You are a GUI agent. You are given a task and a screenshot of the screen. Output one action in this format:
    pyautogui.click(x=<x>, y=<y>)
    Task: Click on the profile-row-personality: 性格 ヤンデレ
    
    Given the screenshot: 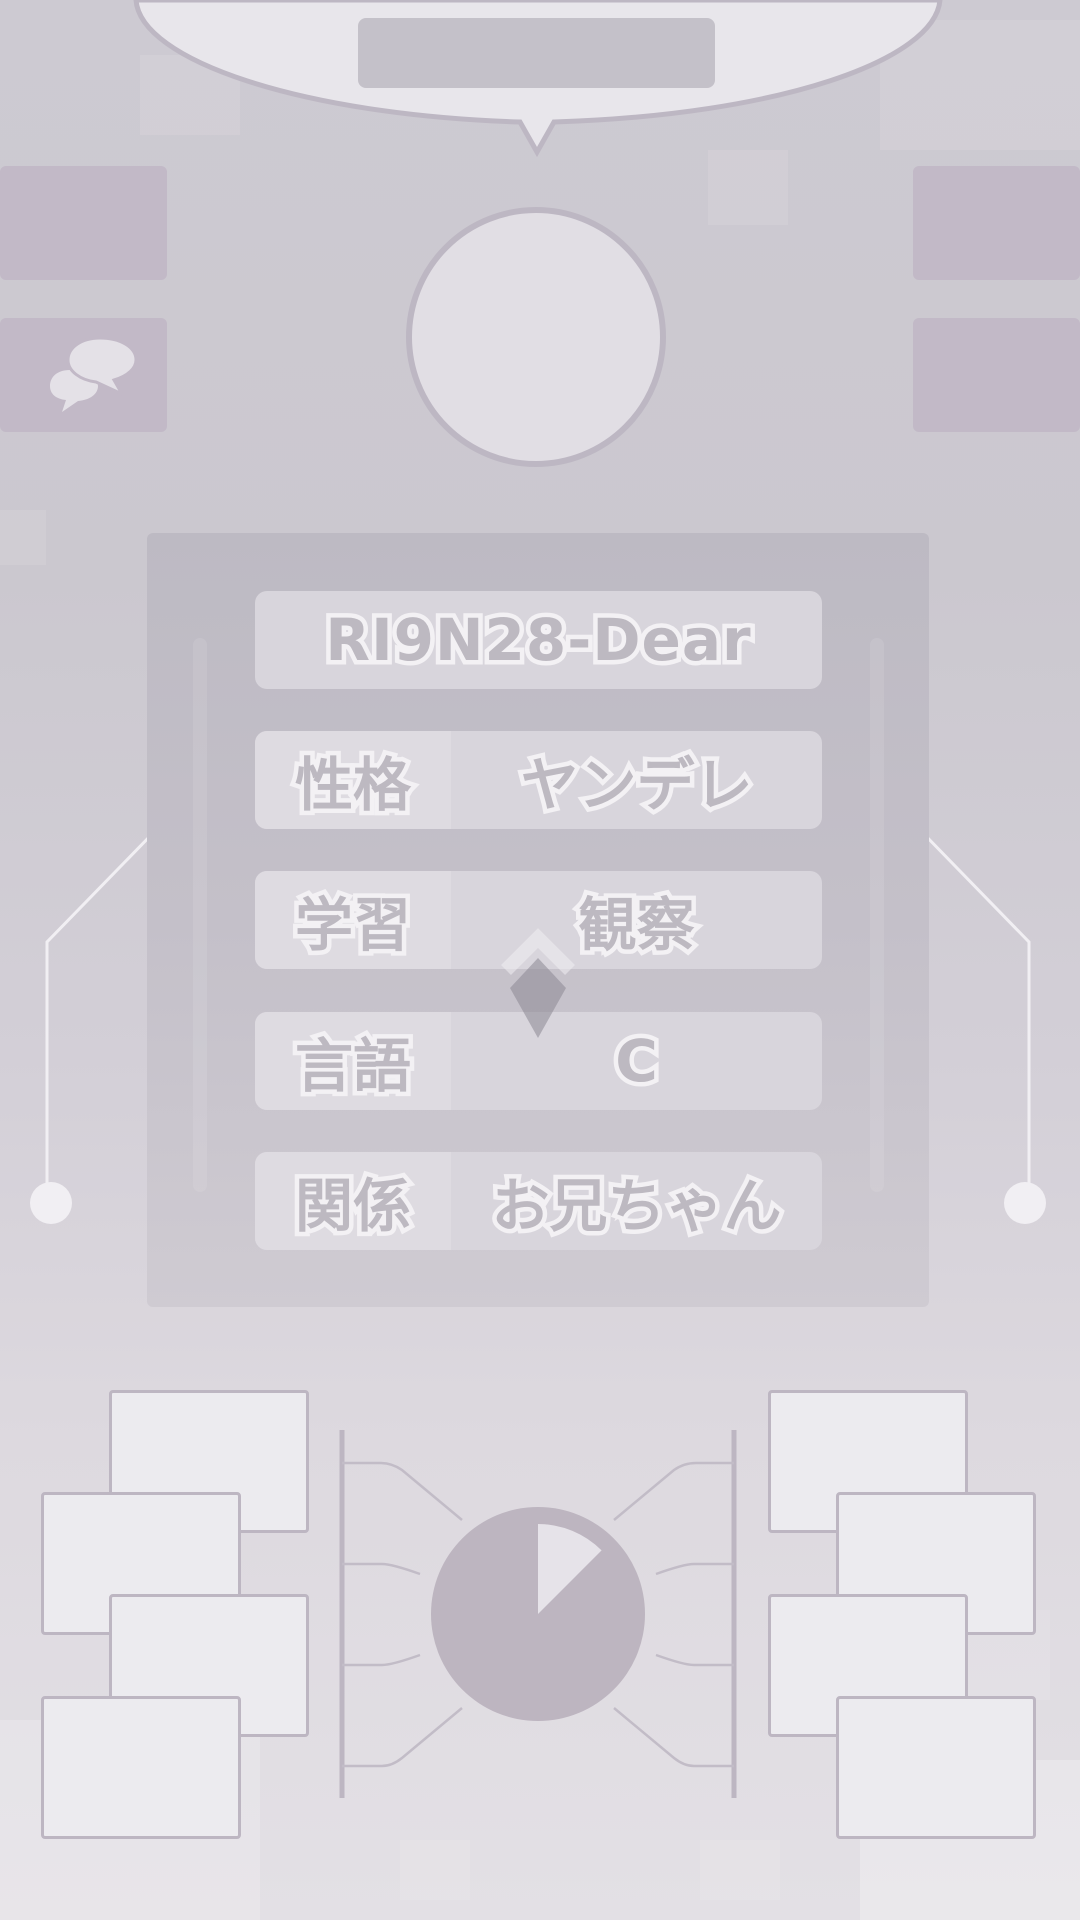 What is the action you would take?
    pyautogui.click(x=538, y=780)
    